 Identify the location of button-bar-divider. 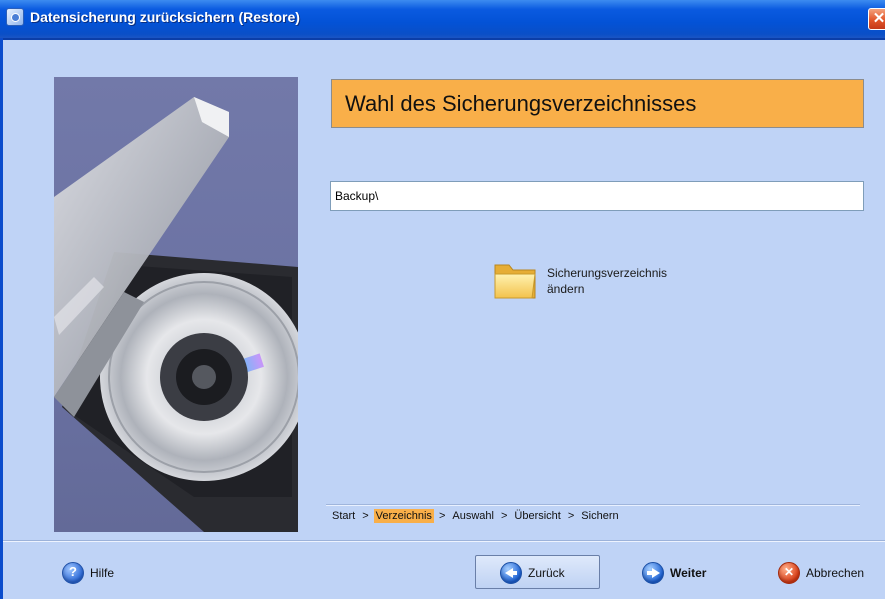
(444, 541).